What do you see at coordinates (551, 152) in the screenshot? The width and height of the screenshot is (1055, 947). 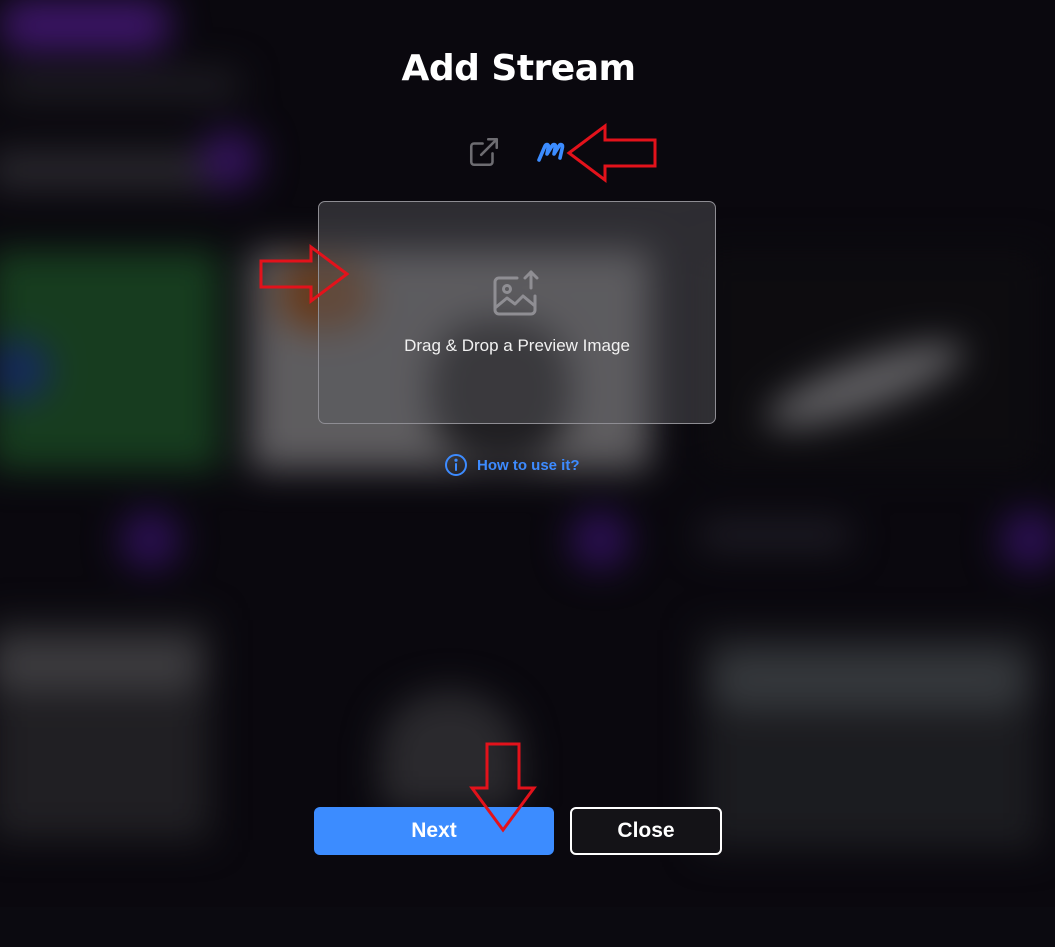 I see `m-logo-icon` at bounding box center [551, 152].